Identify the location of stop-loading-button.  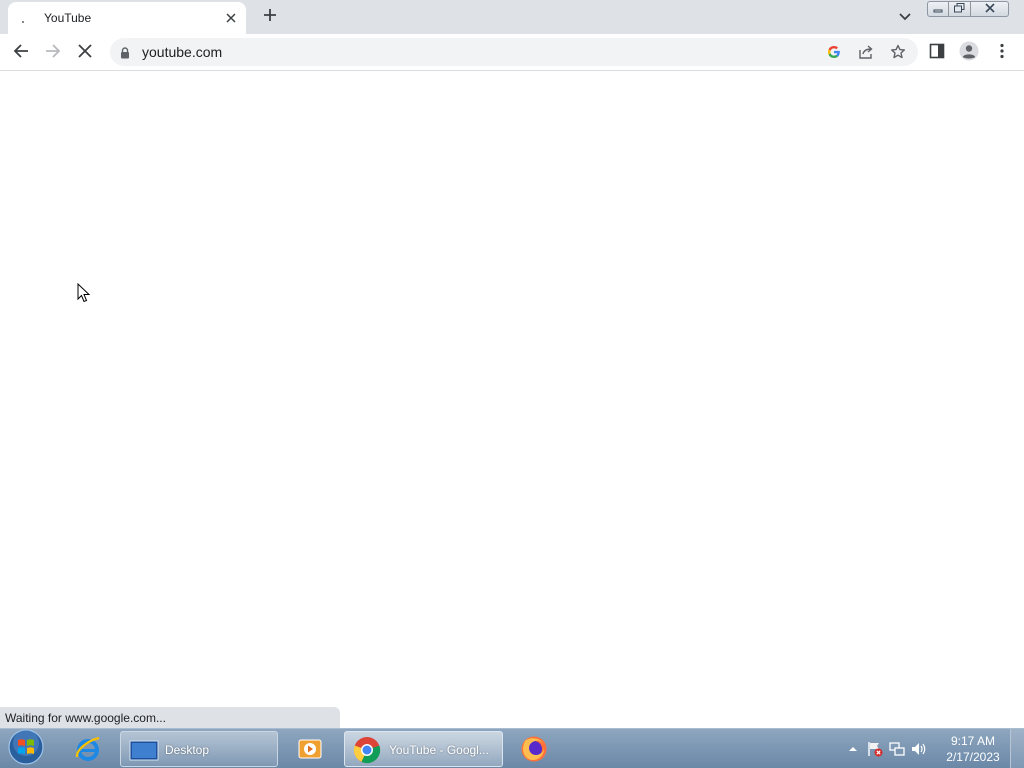
(85, 53).